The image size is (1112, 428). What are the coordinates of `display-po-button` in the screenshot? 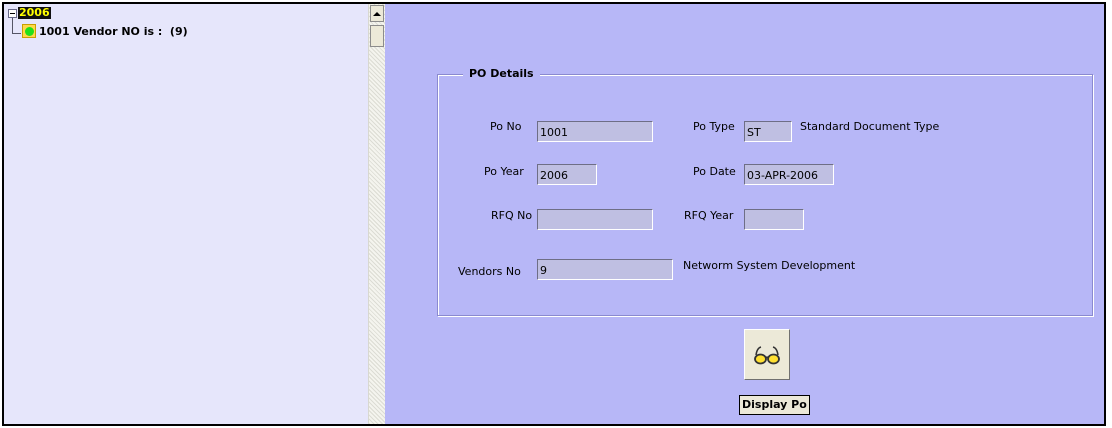 It's located at (767, 354).